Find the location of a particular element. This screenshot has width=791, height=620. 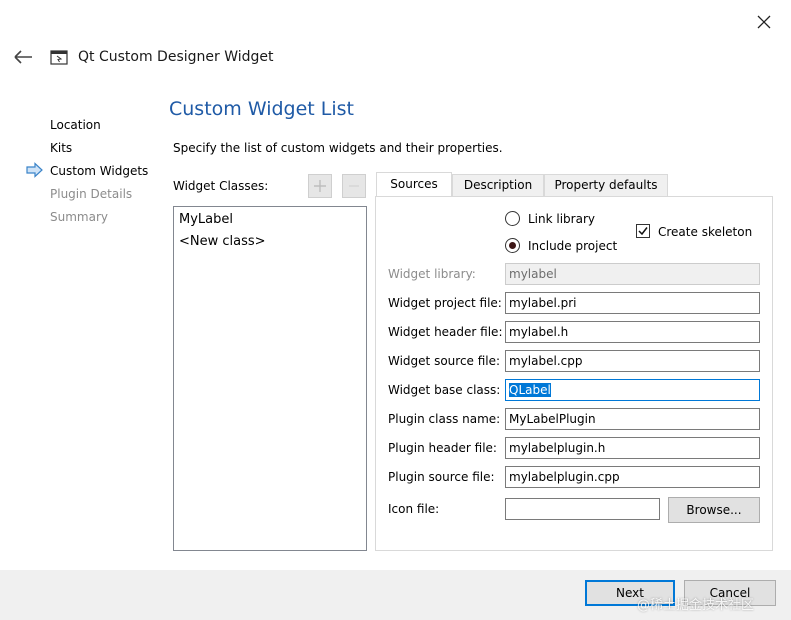

minus-icon is located at coordinates (354, 186).